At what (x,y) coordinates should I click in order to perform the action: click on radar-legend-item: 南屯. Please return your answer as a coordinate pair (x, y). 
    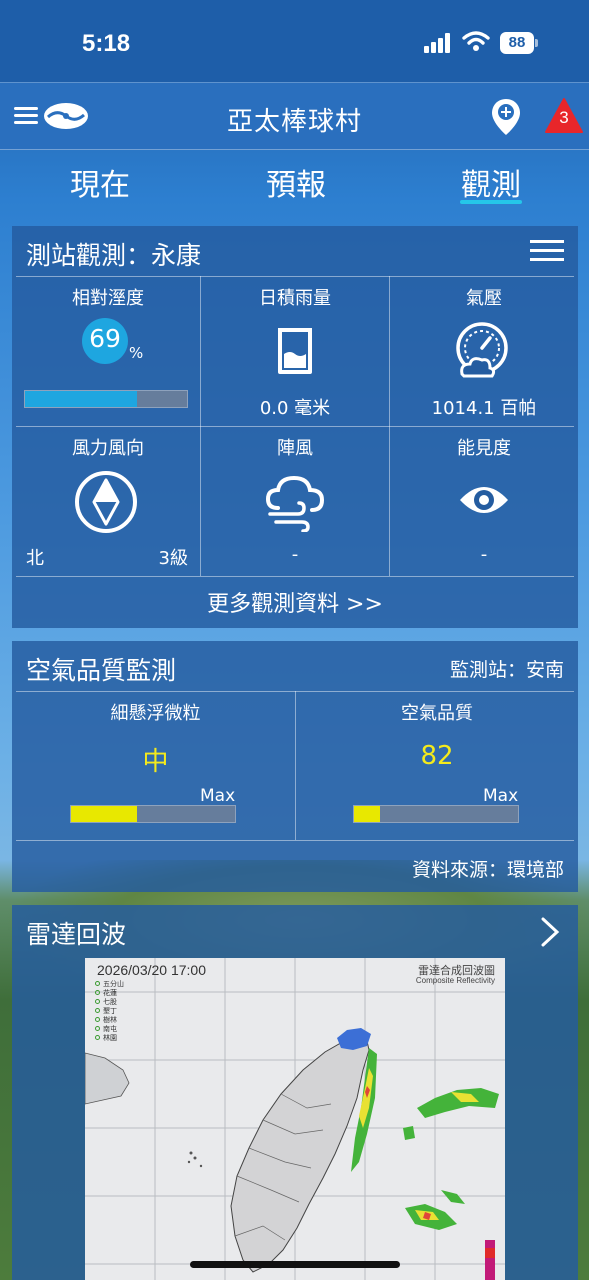
    Looking at the image, I should click on (109, 1029).